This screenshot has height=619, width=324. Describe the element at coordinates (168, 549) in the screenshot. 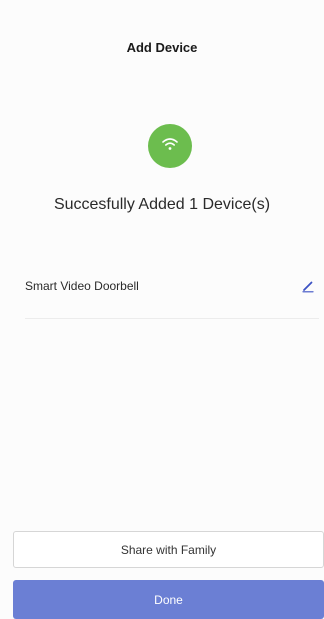

I see `share-with-family-button: Share with Family` at that location.